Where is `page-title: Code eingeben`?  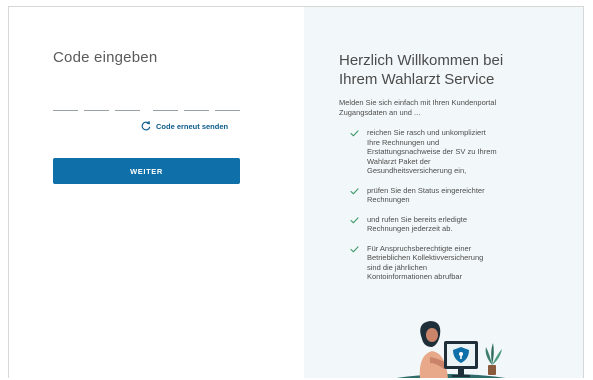 page-title: Code eingeben is located at coordinates (105, 57).